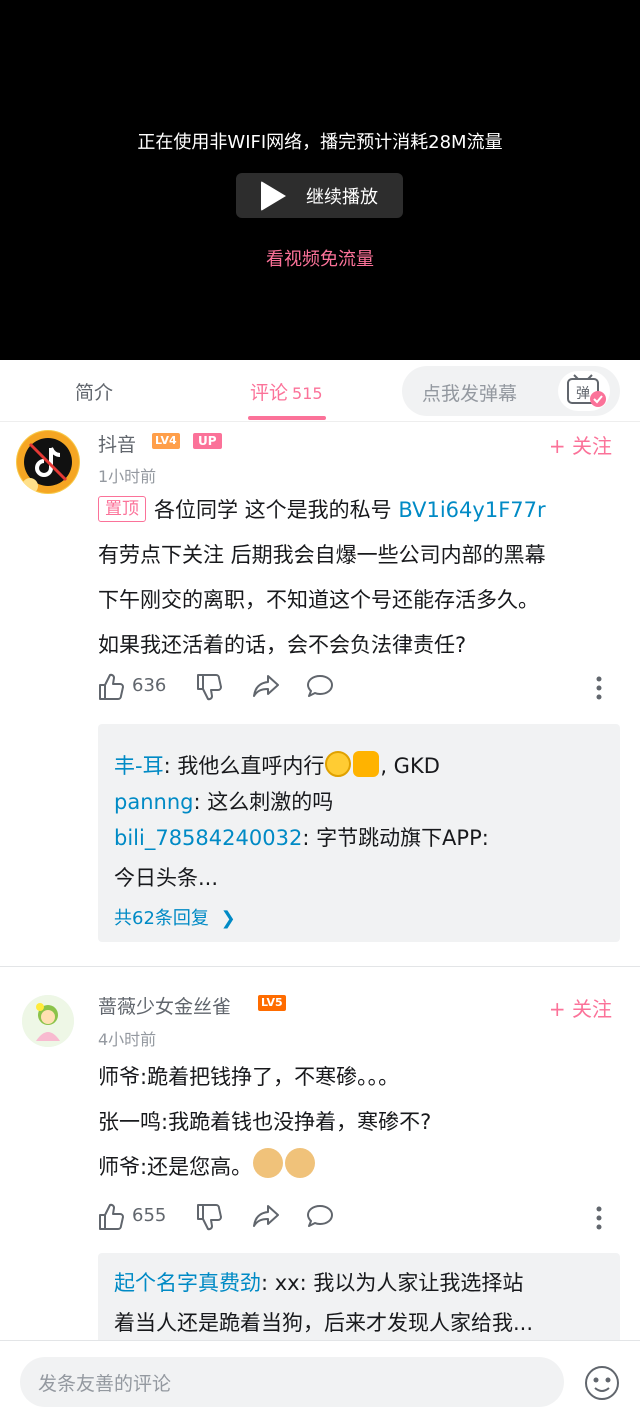  I want to click on username: 抖音, so click(117, 443).